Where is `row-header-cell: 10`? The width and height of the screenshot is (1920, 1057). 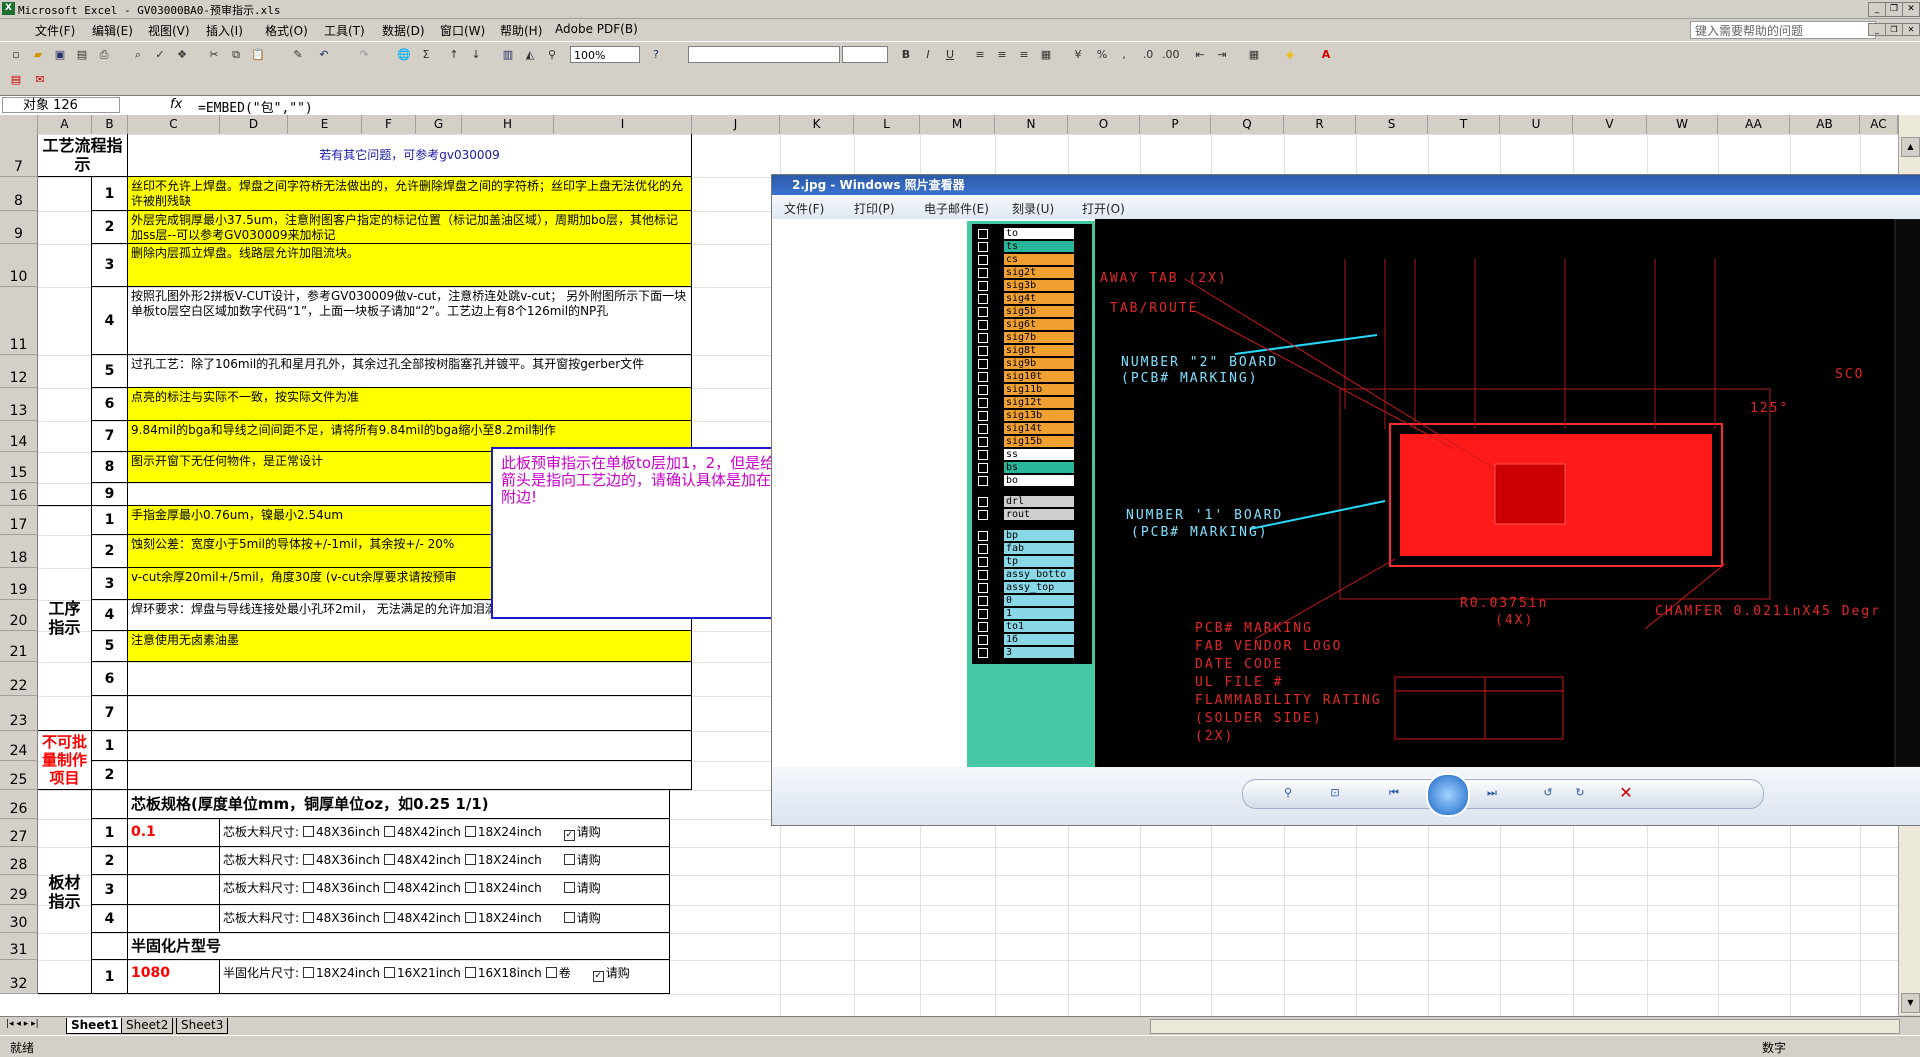
row-header-cell: 10 is located at coordinates (19, 265).